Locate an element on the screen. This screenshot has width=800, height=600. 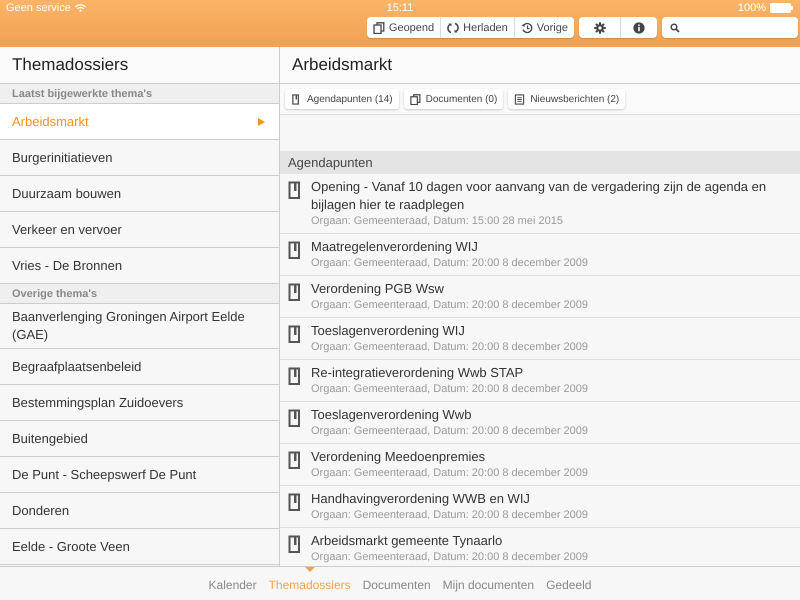
reload-icon is located at coordinates (453, 28).